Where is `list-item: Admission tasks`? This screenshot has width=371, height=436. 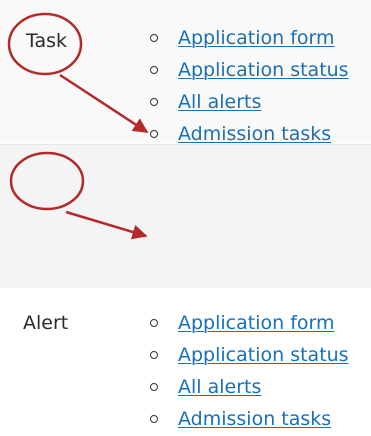 list-item: Admission tasks is located at coordinates (249, 419).